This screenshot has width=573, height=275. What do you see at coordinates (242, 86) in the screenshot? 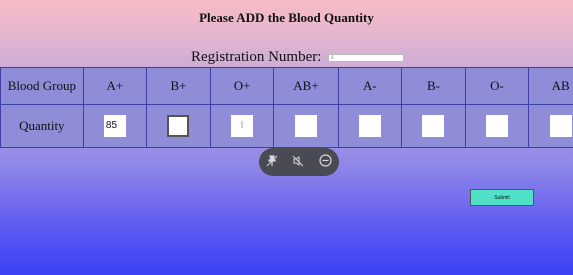
I see `group-label-o-pos: O+` at bounding box center [242, 86].